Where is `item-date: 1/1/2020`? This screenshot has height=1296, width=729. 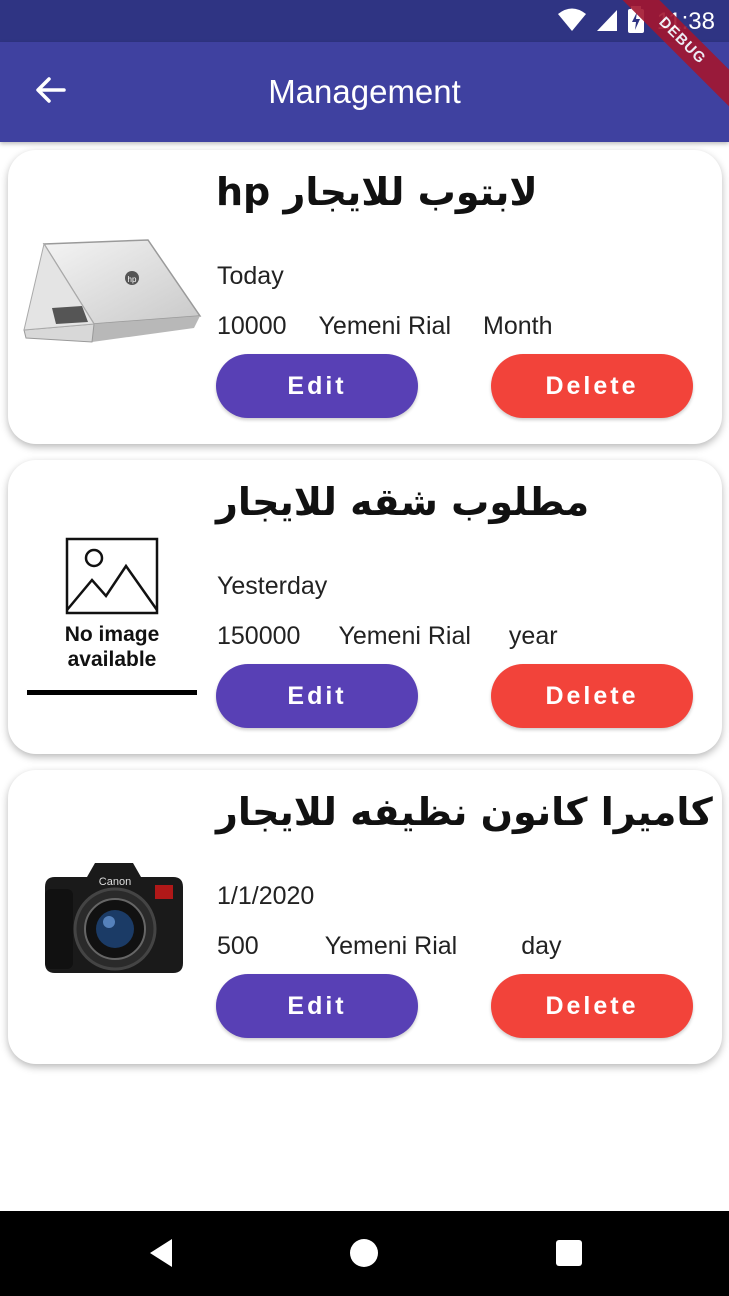 item-date: 1/1/2020 is located at coordinates (266, 896).